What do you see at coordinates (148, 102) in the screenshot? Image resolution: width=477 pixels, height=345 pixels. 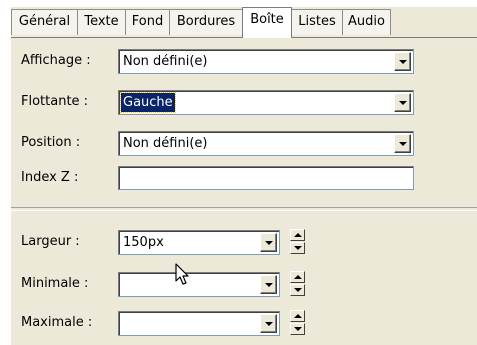 I see `flottante-value: Gauche` at bounding box center [148, 102].